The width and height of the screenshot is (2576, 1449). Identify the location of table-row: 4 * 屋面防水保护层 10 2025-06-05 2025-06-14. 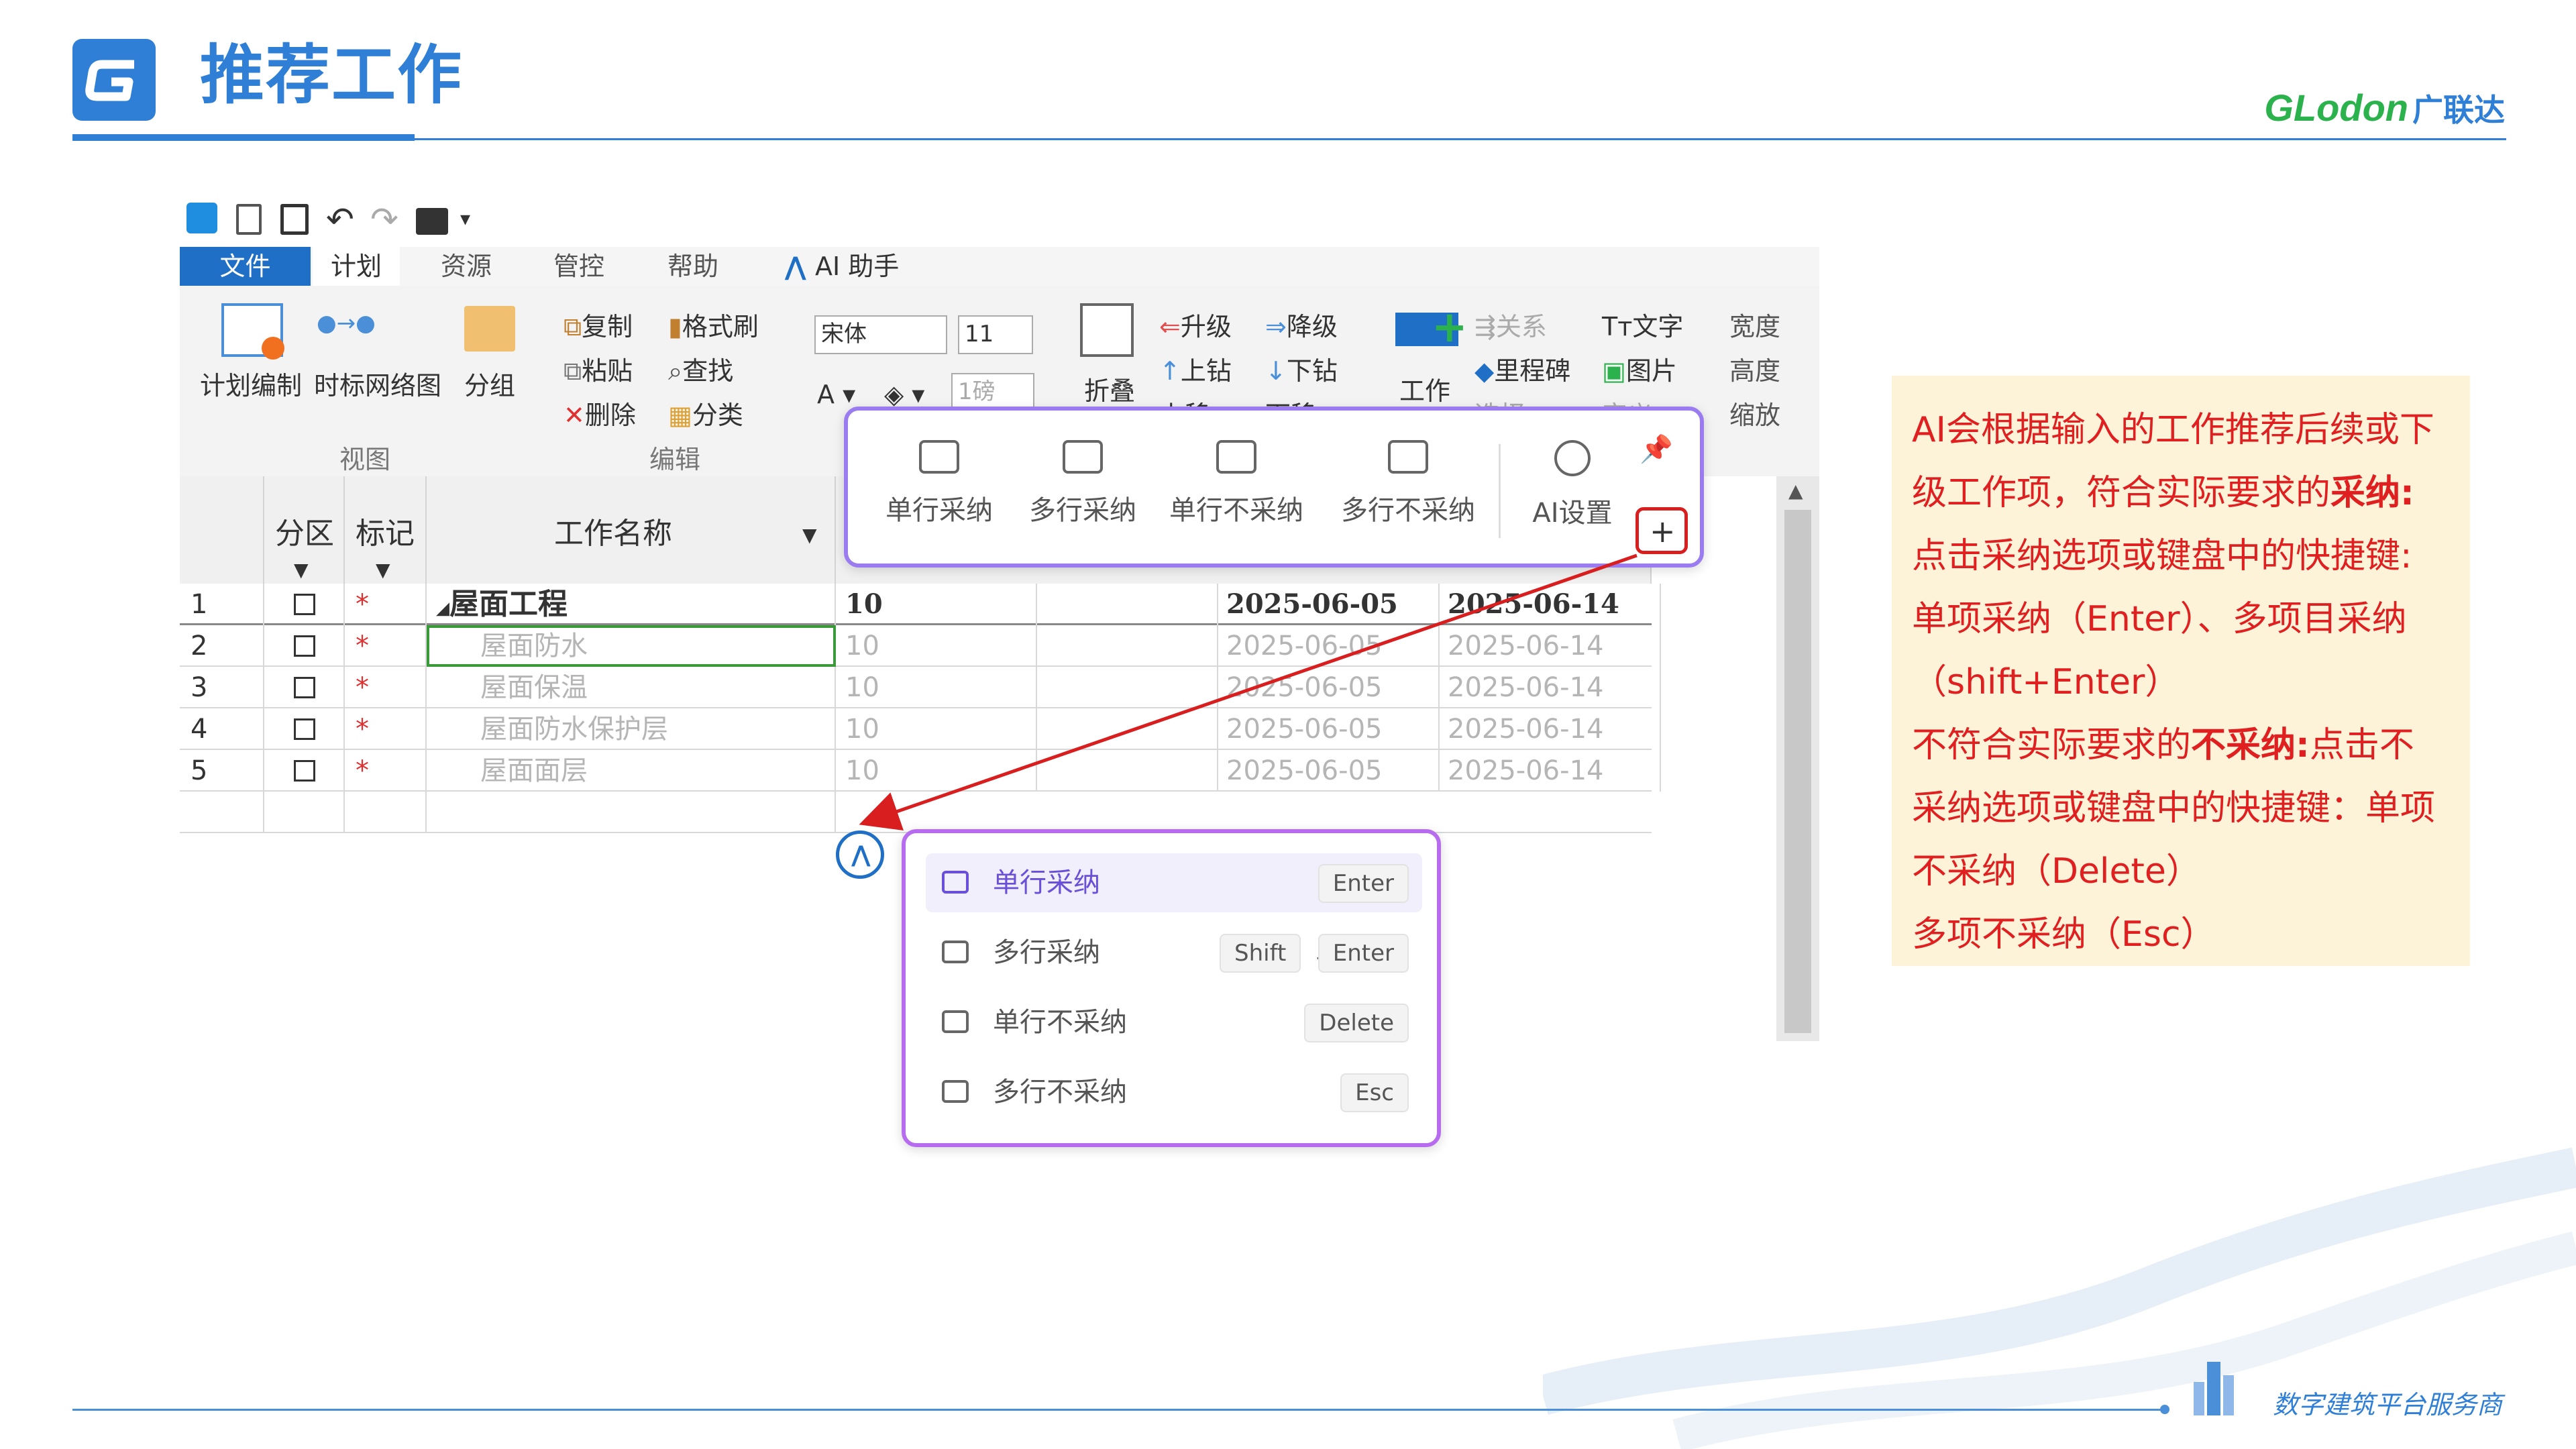
(920, 729).